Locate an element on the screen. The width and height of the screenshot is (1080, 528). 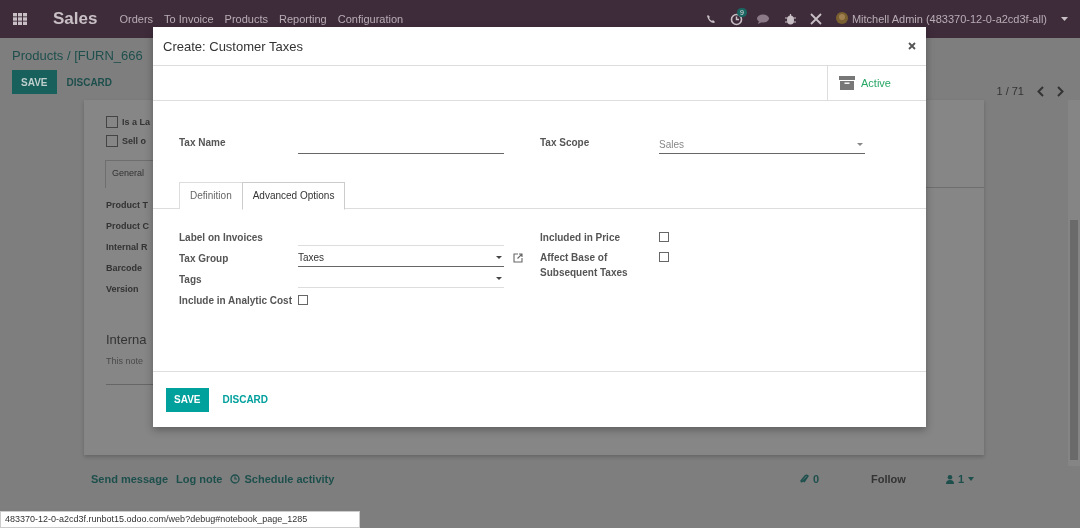
field-label: Affect Base of Subsequent Taxes is located at coordinates (584, 265).